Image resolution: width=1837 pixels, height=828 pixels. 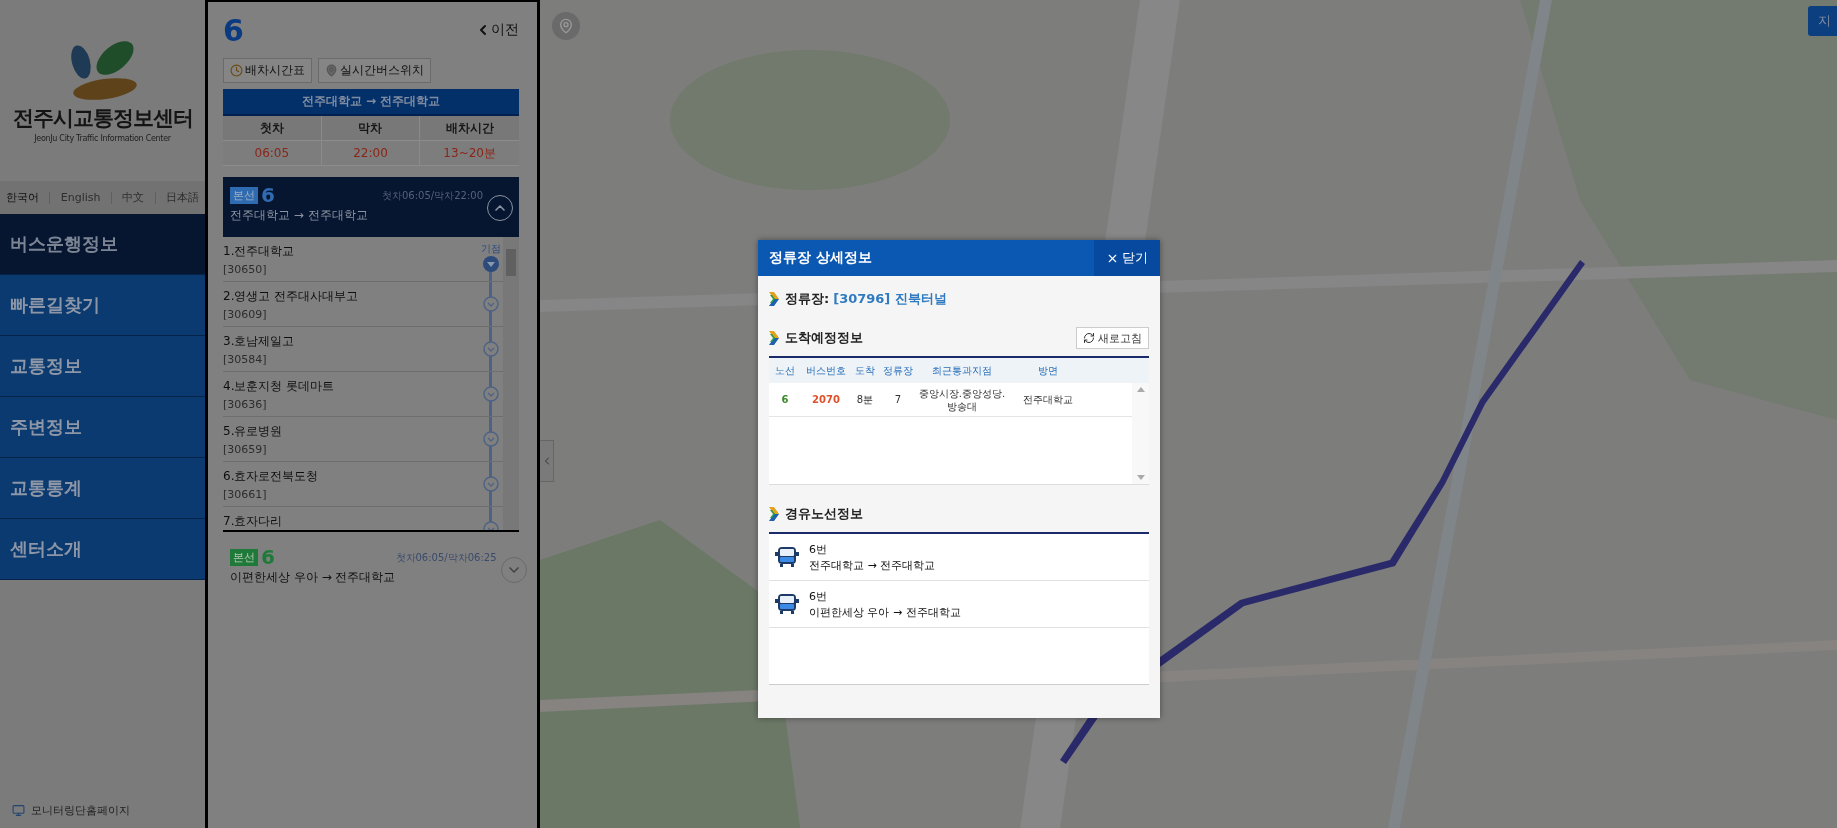 I want to click on stop-code: [30584], so click(x=245, y=359).